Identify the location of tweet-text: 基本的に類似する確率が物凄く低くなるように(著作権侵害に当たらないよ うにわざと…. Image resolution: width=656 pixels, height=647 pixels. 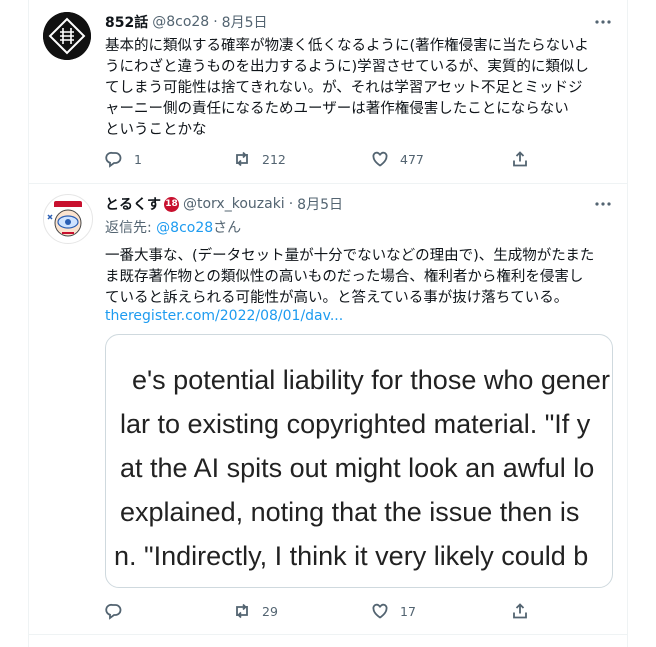
(360, 88).